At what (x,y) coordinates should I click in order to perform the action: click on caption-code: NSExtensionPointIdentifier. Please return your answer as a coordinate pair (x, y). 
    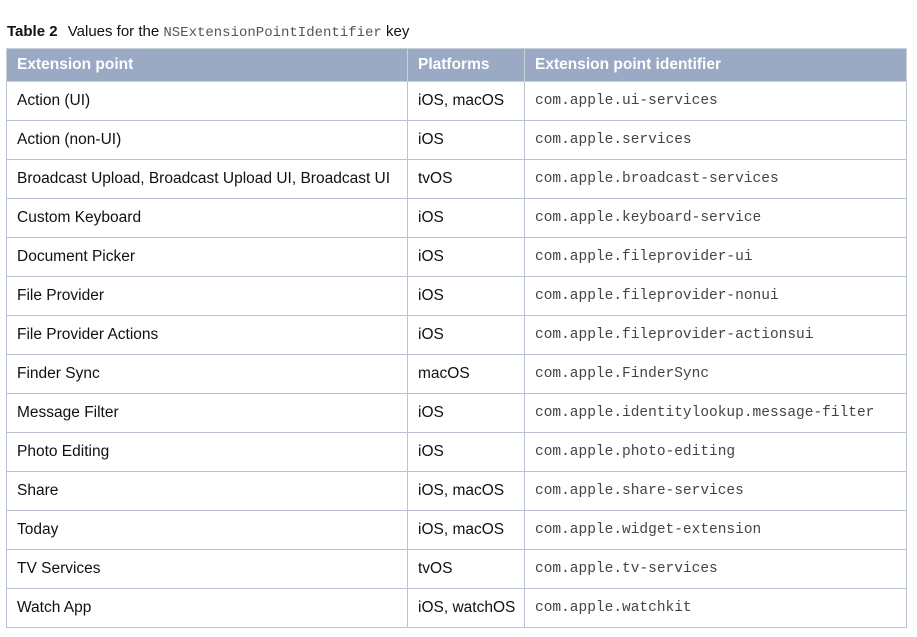
    Looking at the image, I should click on (272, 33).